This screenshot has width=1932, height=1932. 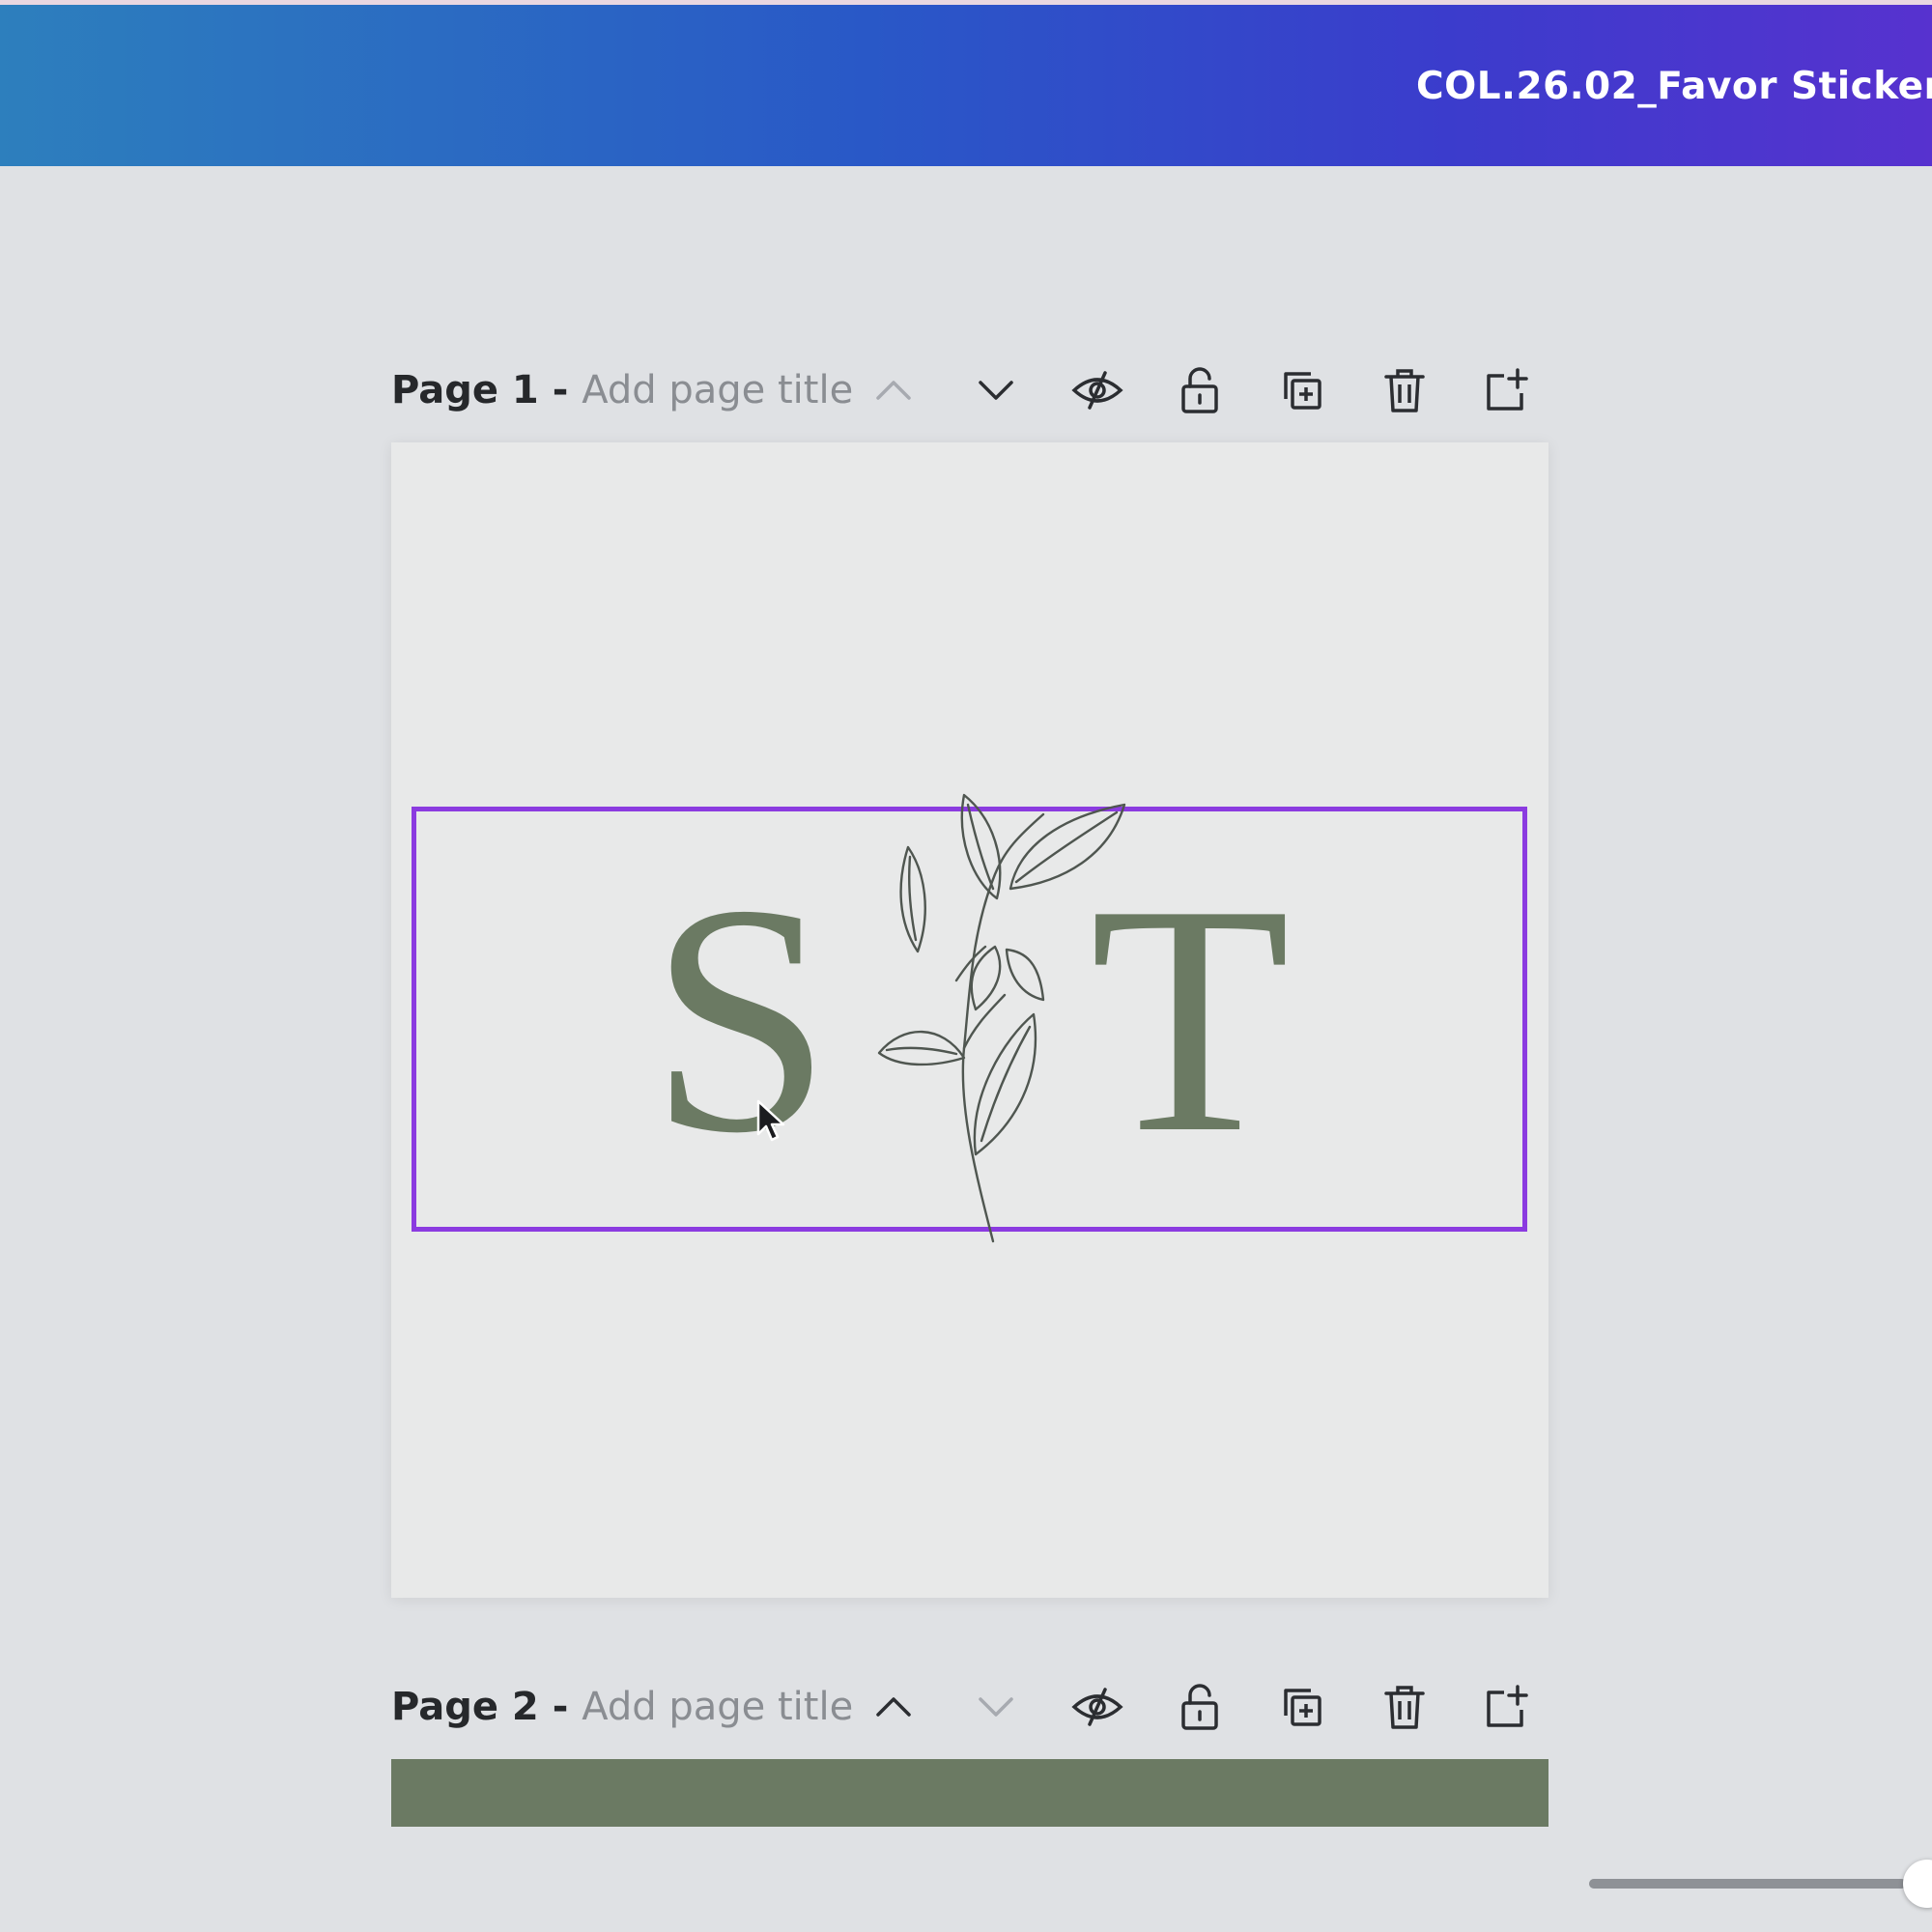 I want to click on page-2-label: Page 2 - Add page title, so click(x=622, y=1707).